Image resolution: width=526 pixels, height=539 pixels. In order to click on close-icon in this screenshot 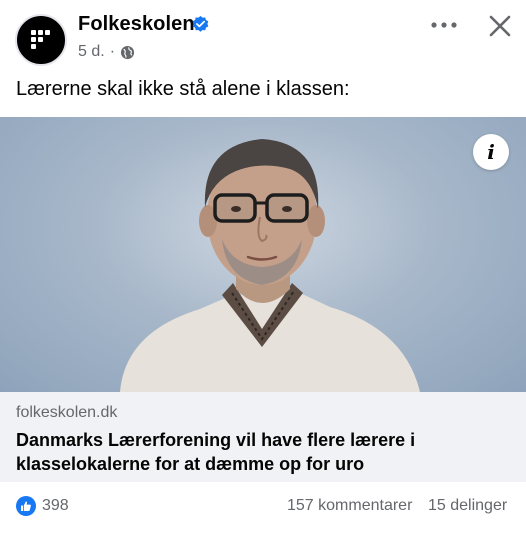, I will do `click(500, 26)`.